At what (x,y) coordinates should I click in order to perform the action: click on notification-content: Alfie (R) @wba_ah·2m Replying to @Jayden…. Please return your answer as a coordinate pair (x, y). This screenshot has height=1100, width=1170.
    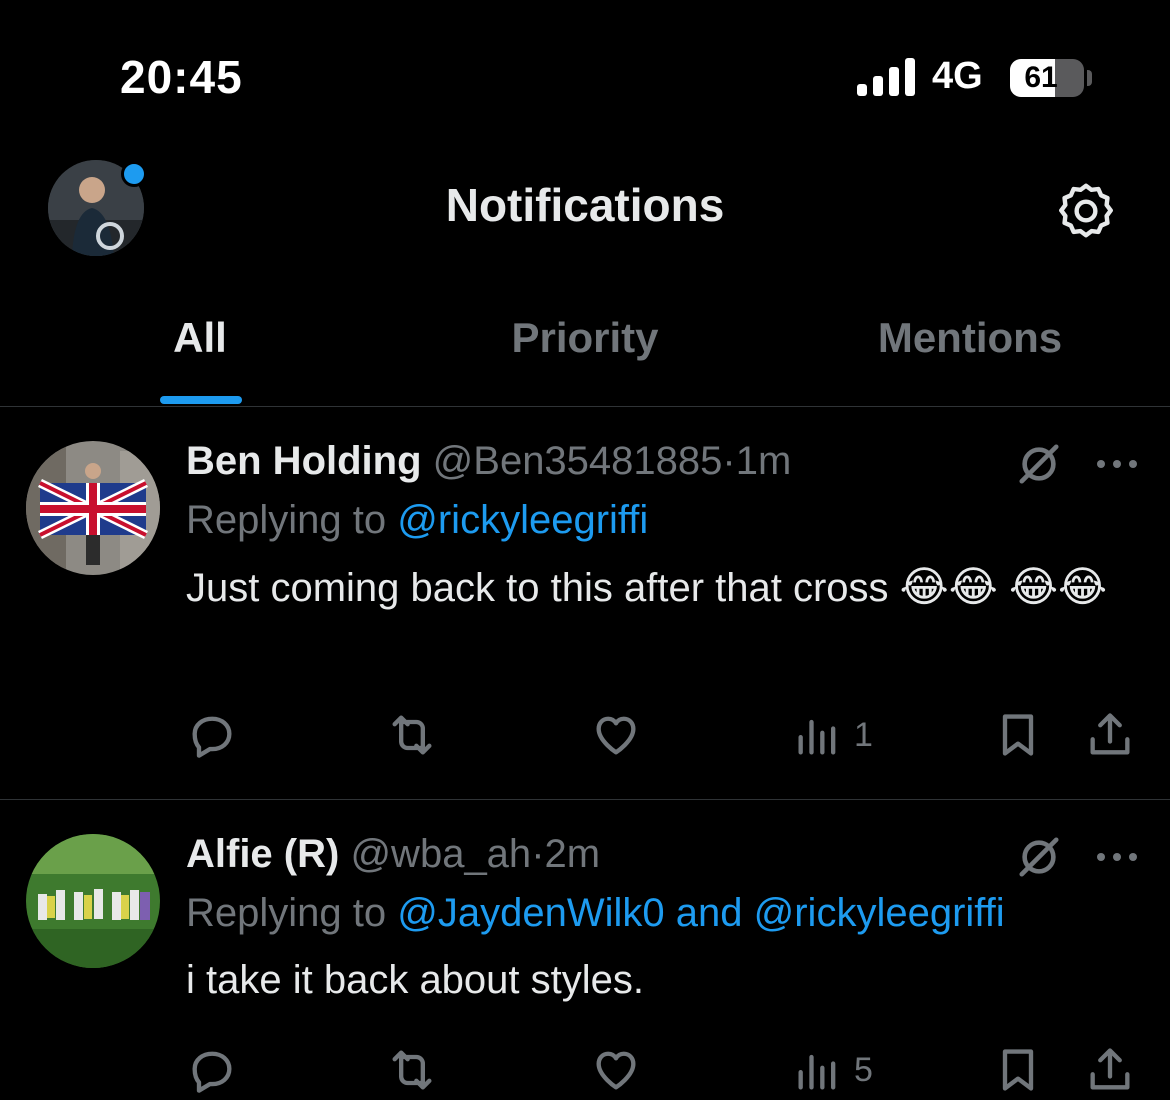
    Looking at the image, I should click on (666, 918).